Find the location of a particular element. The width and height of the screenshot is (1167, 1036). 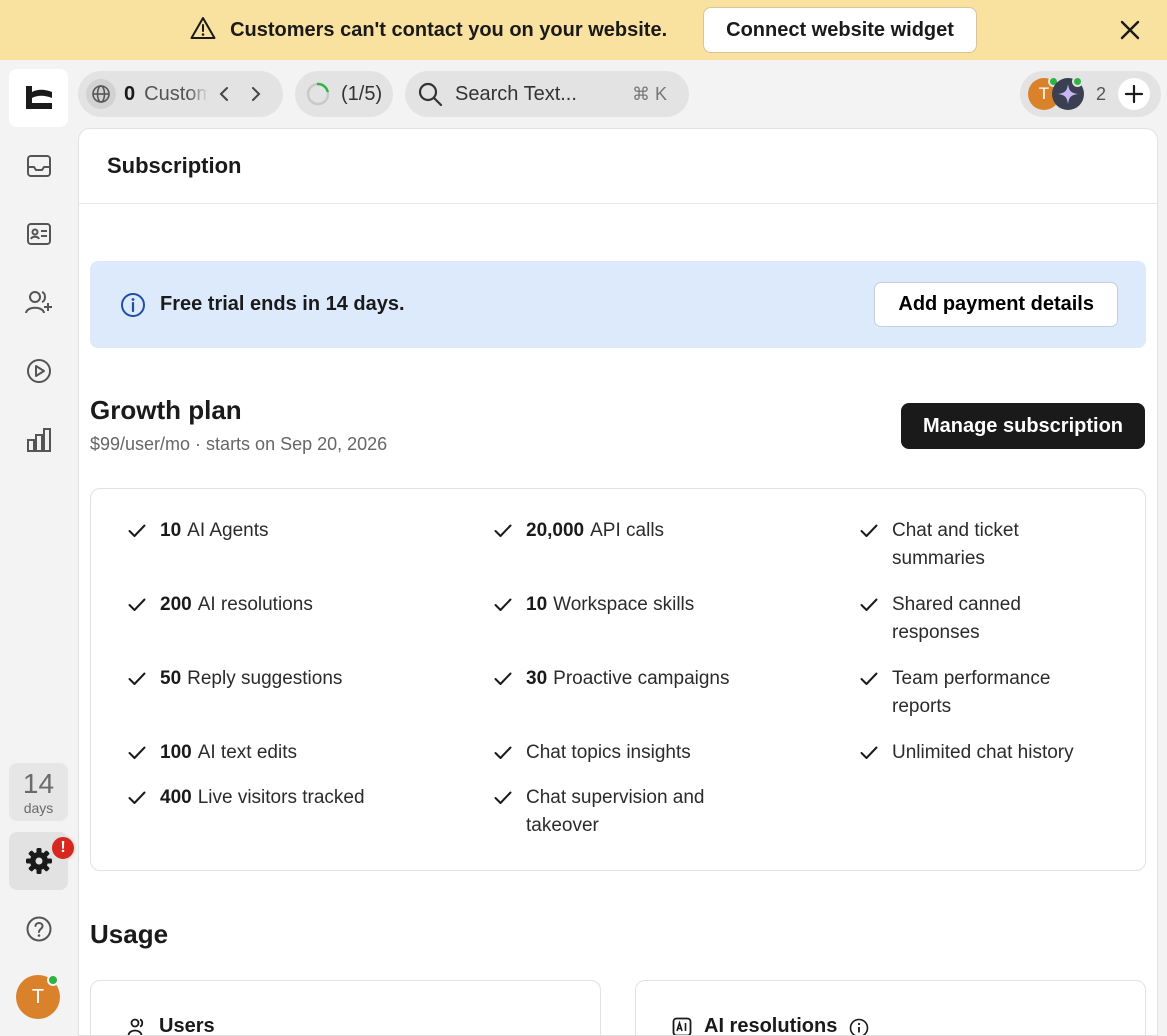

customers-label: Customers is located at coordinates (176, 93).